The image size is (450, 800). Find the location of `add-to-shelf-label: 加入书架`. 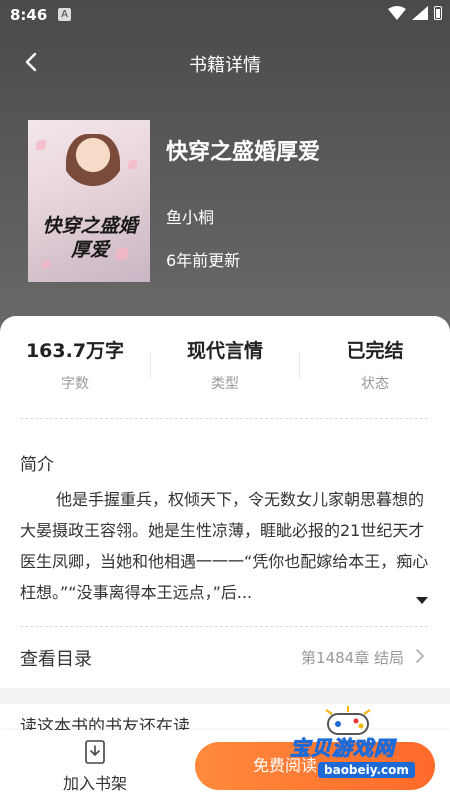

add-to-shelf-label: 加入书架 is located at coordinates (94, 783).